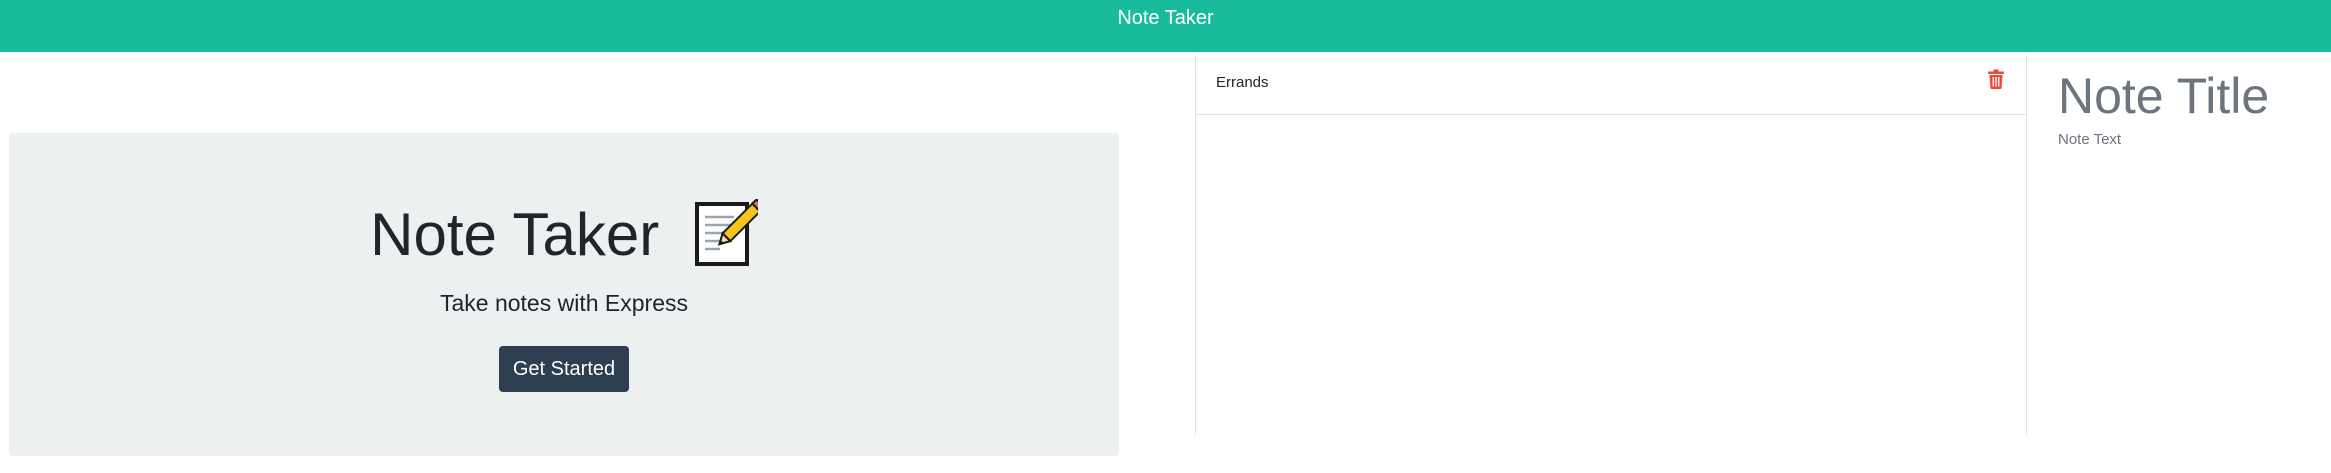 Image resolution: width=2331 pixels, height=473 pixels. What do you see at coordinates (564, 369) in the screenshot?
I see `get-started-button: Get Started` at bounding box center [564, 369].